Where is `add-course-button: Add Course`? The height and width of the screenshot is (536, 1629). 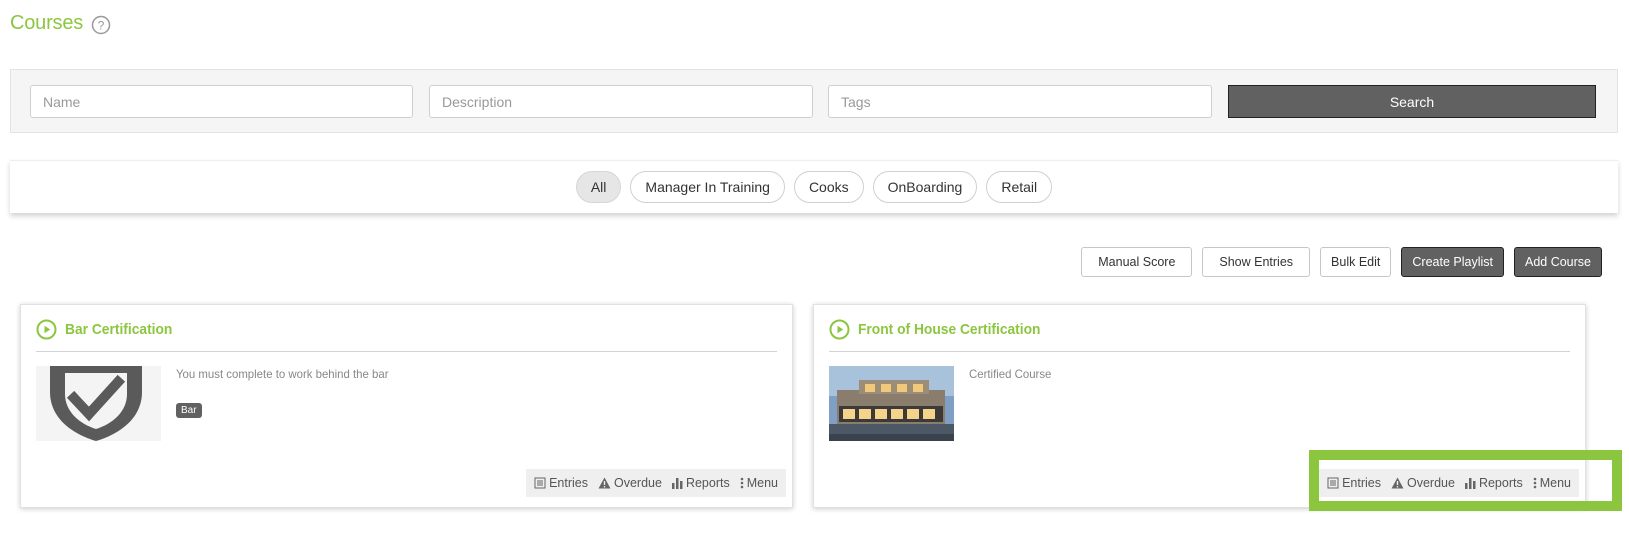 add-course-button: Add Course is located at coordinates (1557, 262).